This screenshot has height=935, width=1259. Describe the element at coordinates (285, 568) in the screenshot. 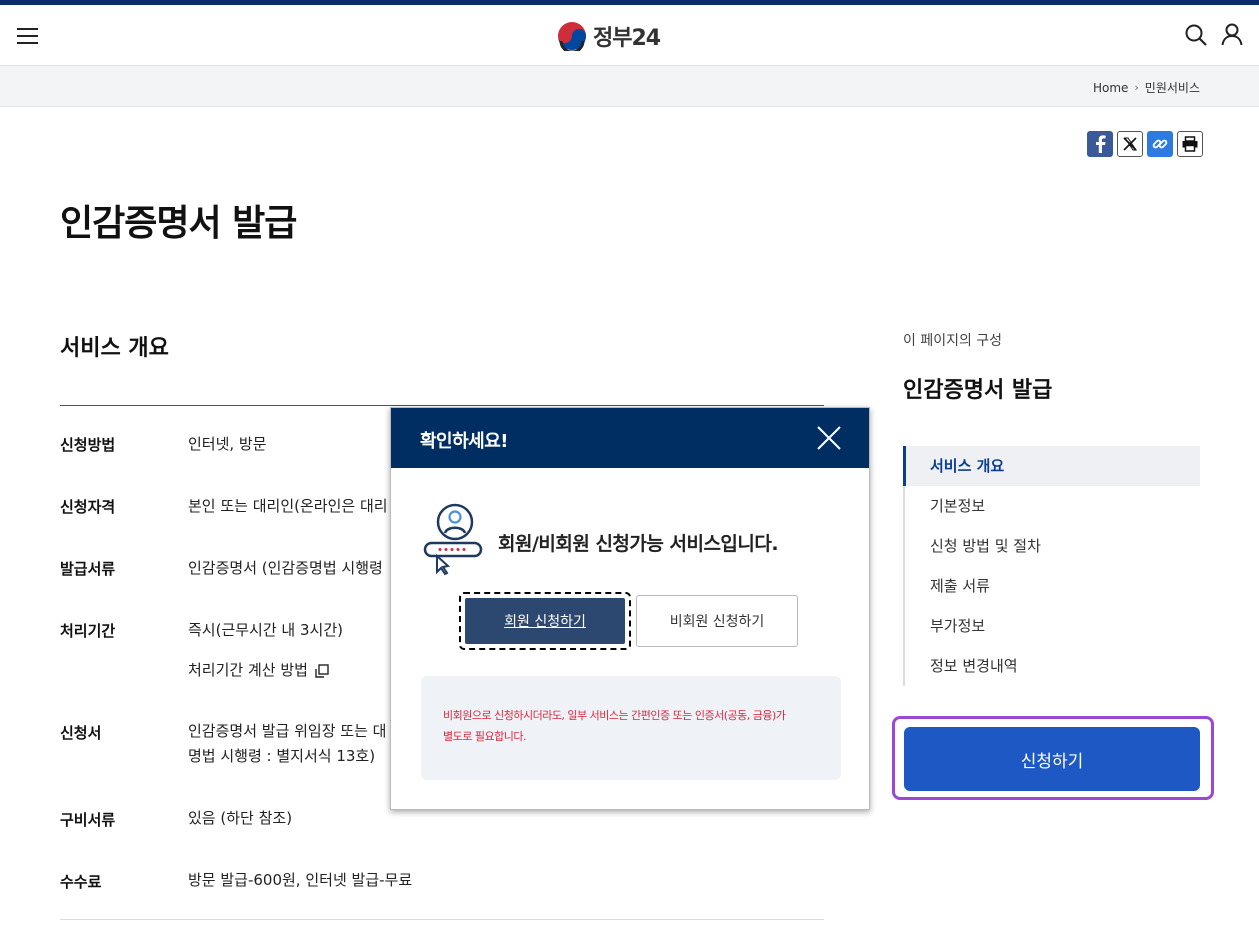

I see `overview-value-document: 인감증명서 (인감증명법 시행령` at that location.